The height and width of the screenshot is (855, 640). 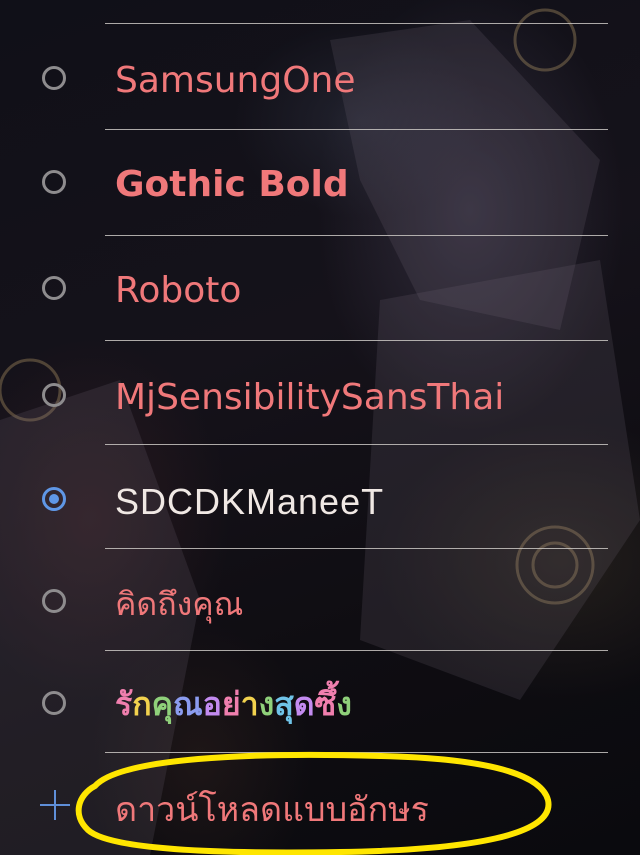 I want to click on download-fonts-label: ดาวน์โหลดแบบอักษร, so click(x=272, y=810).